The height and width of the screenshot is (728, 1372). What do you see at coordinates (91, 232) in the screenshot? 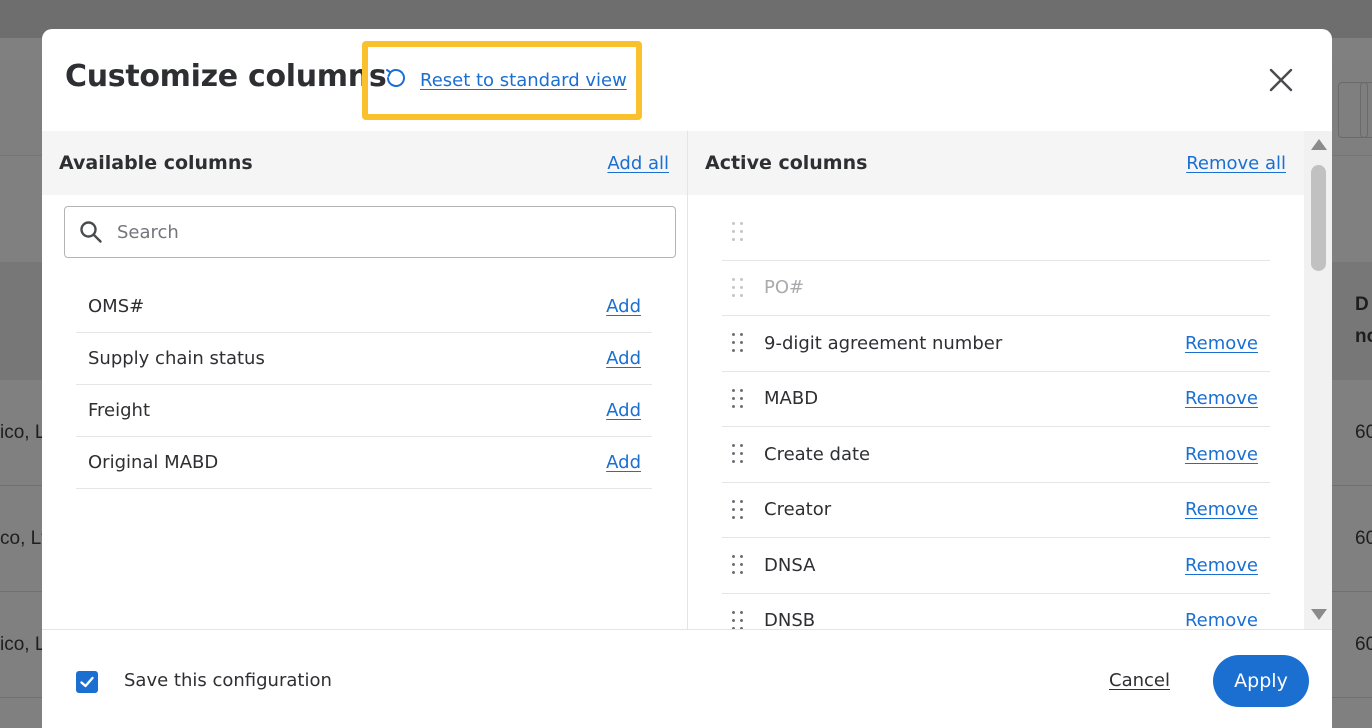
I see `search-icon` at bounding box center [91, 232].